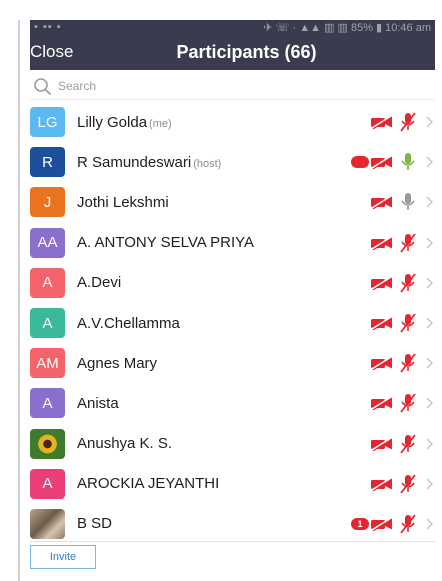 Image resolution: width=442 pixels, height=581 pixels. What do you see at coordinates (232, 162) in the screenshot?
I see `participant-row: R R Samundeswari (host)` at bounding box center [232, 162].